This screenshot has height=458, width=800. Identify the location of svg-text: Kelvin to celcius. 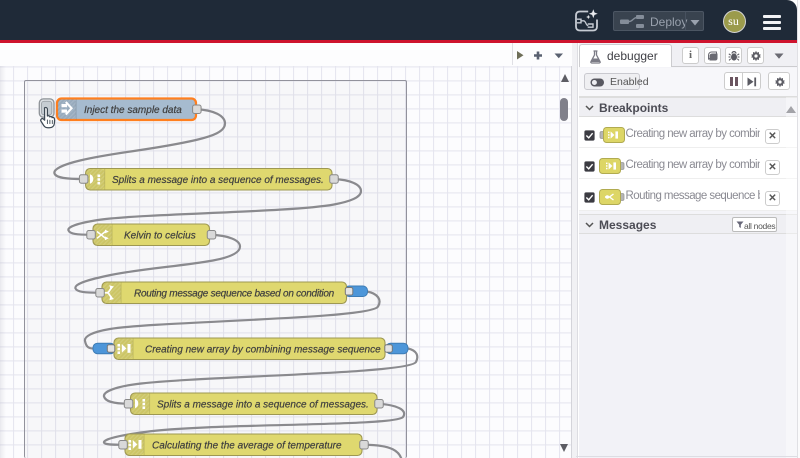
(160, 235).